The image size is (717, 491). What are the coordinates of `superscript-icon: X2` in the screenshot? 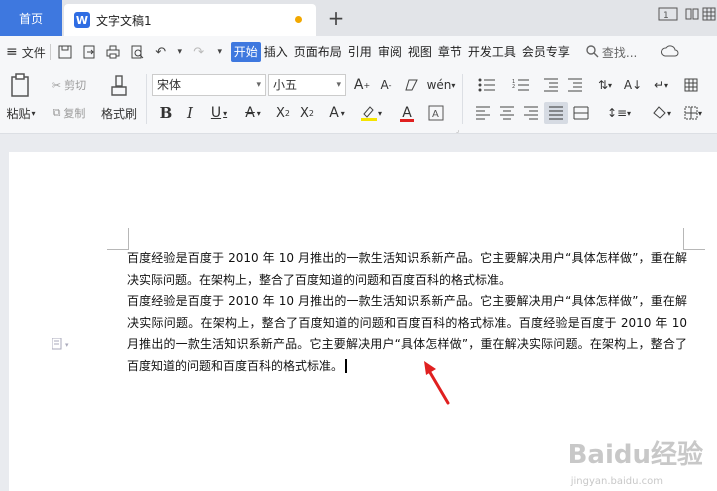 It's located at (283, 113).